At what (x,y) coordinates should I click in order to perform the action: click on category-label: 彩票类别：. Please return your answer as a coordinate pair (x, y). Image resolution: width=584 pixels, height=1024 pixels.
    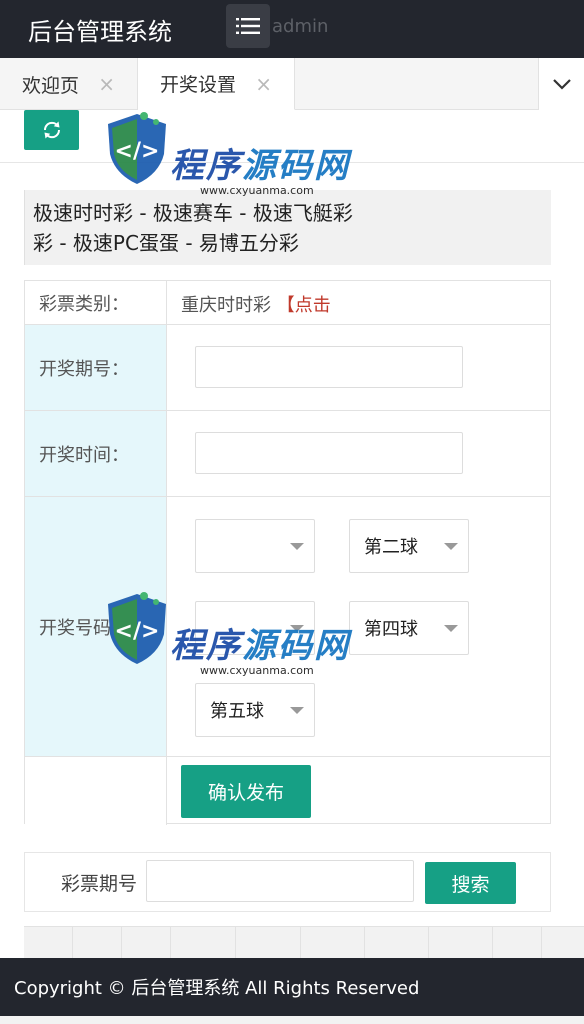
    Looking at the image, I should click on (96, 302).